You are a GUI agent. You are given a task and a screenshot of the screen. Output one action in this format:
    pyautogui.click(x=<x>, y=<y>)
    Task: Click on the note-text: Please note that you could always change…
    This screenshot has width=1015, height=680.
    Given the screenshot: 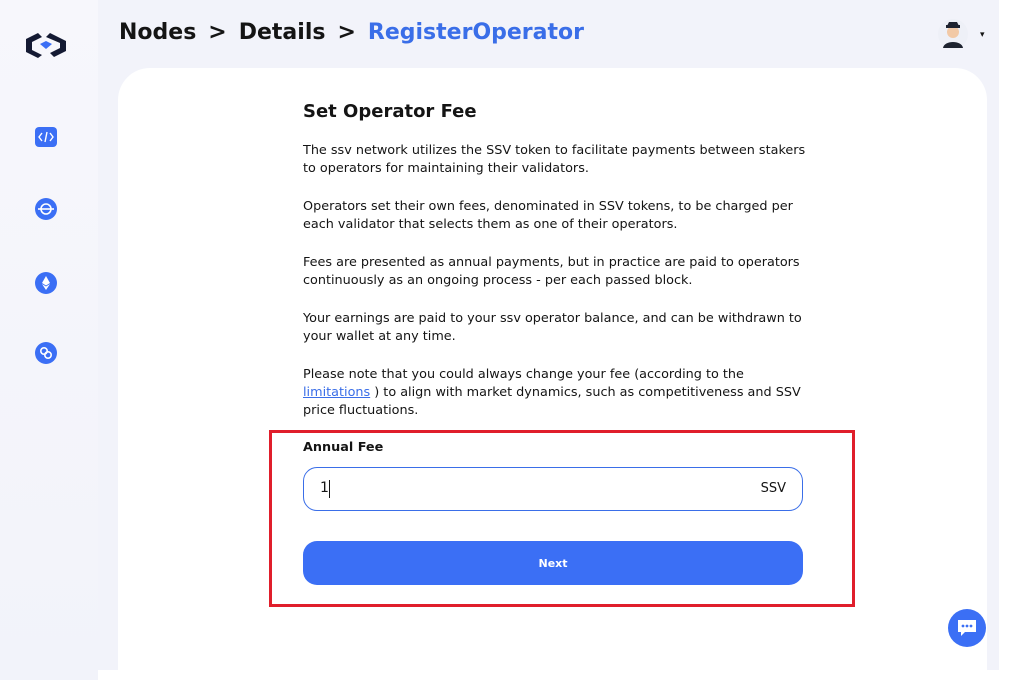 What is the action you would take?
    pyautogui.click(x=523, y=374)
    